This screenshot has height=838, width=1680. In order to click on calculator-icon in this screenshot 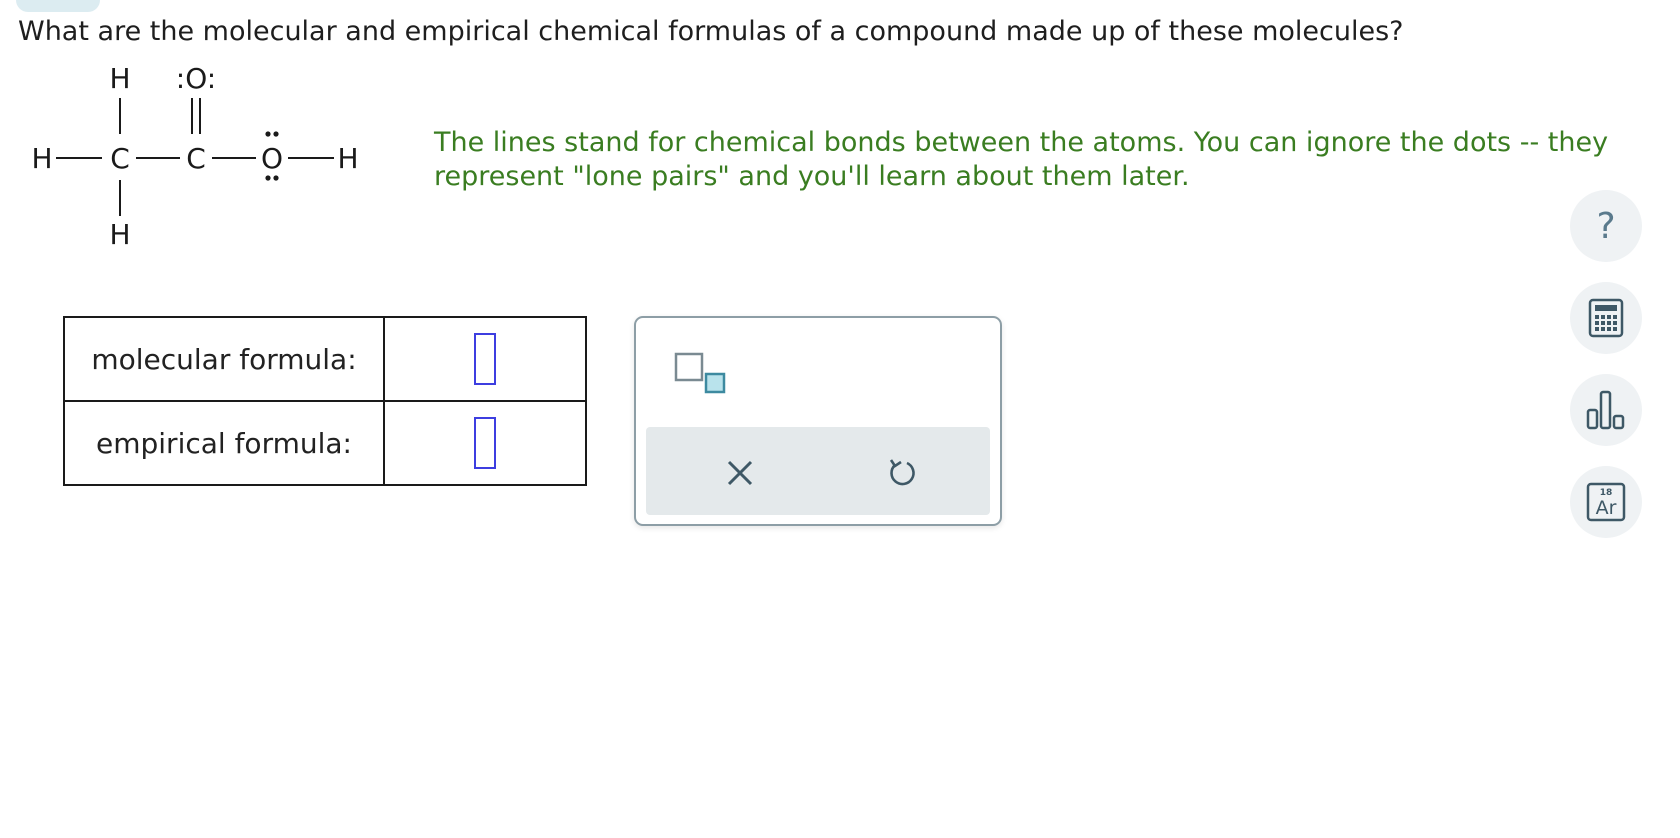, I will do `click(1606, 318)`.